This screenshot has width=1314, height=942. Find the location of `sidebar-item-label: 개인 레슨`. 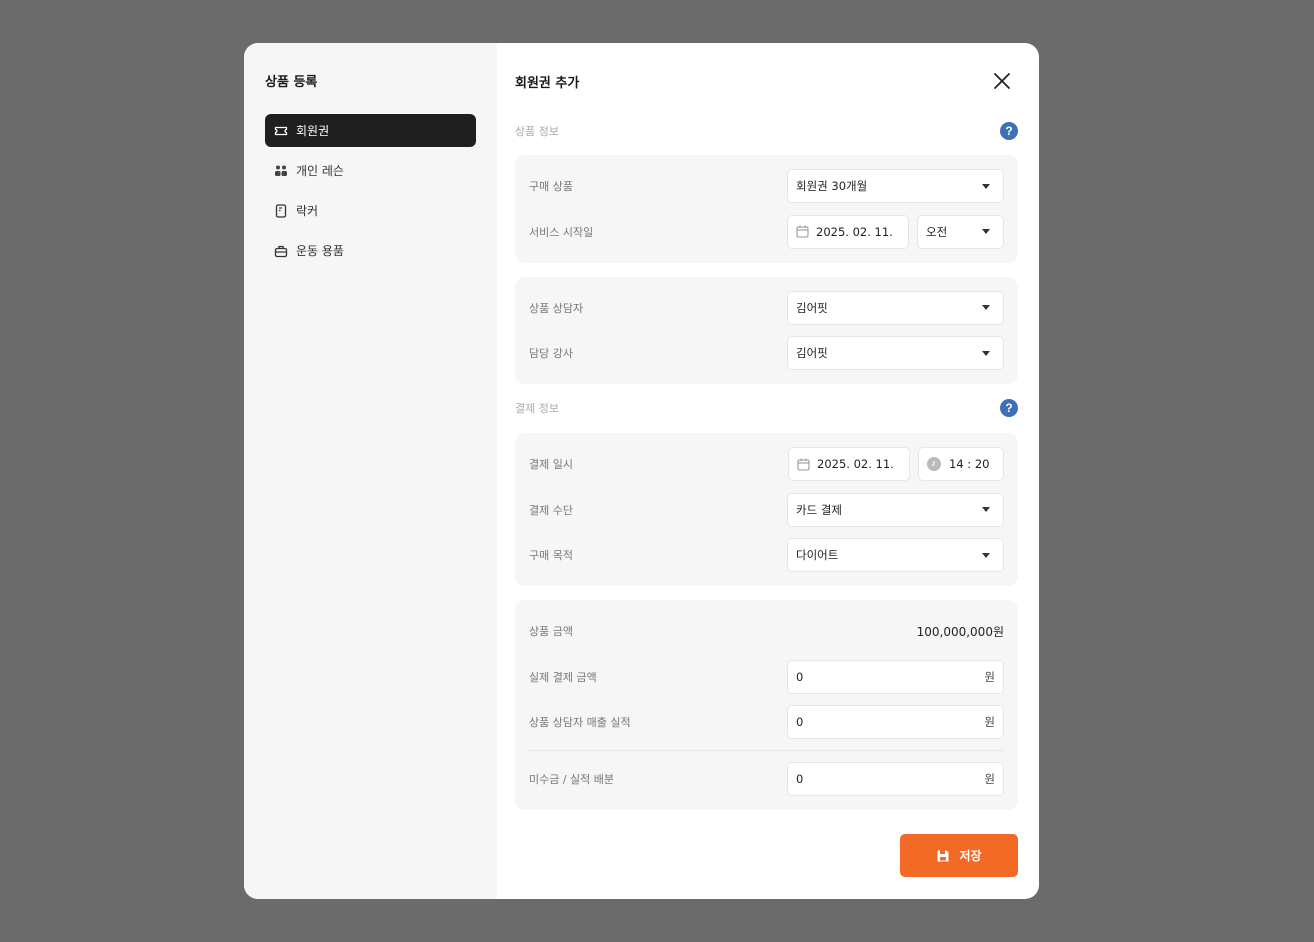

sidebar-item-label: 개인 레슨 is located at coordinates (320, 171).